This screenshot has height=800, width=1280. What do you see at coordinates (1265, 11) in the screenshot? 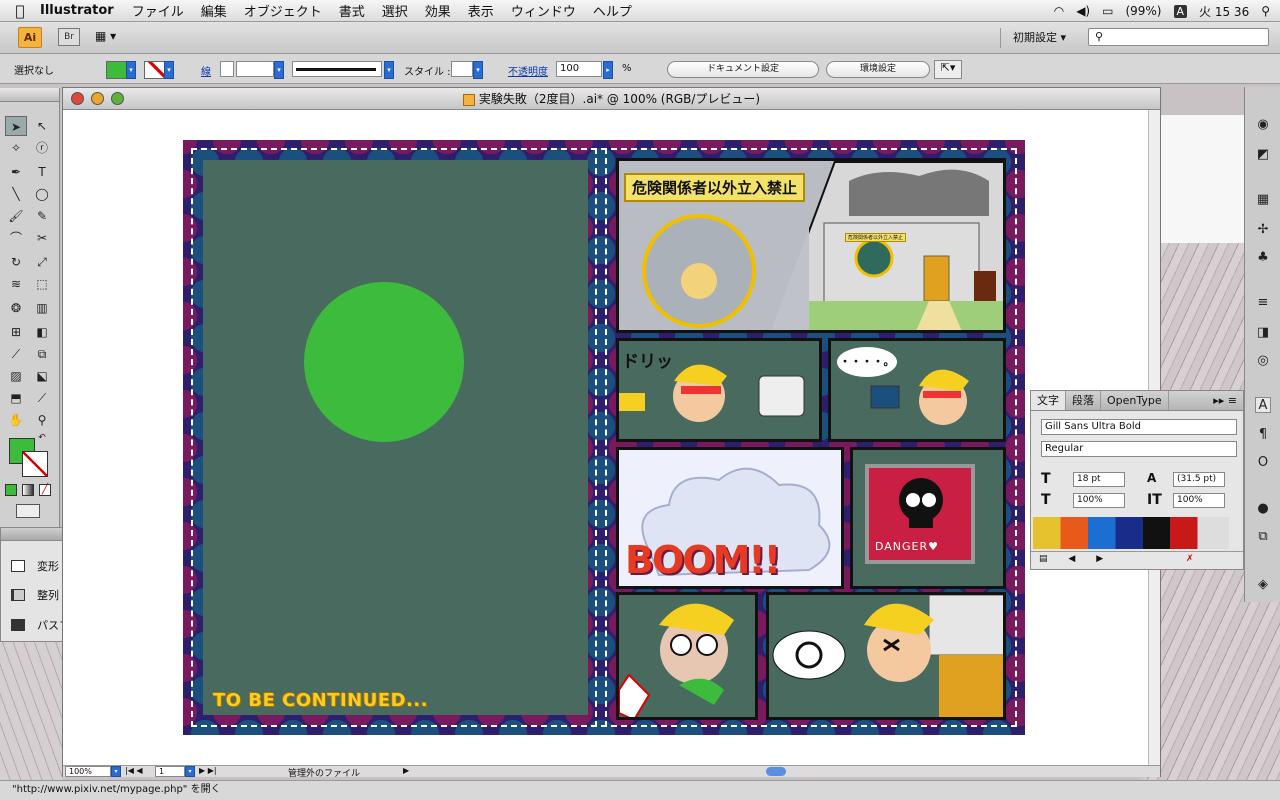
I see `spotlight-search-icon: ⚲` at bounding box center [1265, 11].